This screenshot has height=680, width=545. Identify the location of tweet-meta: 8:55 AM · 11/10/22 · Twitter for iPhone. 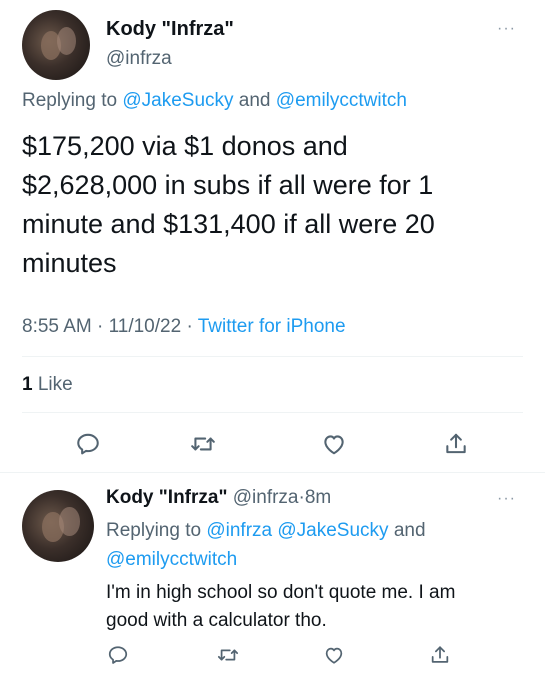
(184, 327).